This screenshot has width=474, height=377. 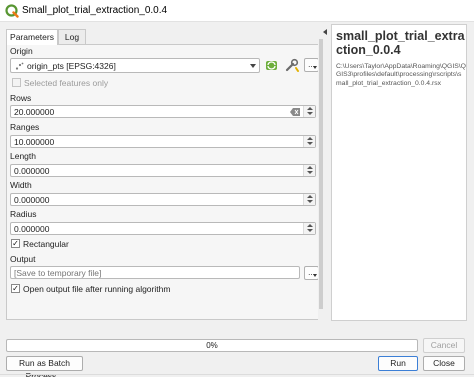 I want to click on iterate-features-icon, so click(x=271, y=65).